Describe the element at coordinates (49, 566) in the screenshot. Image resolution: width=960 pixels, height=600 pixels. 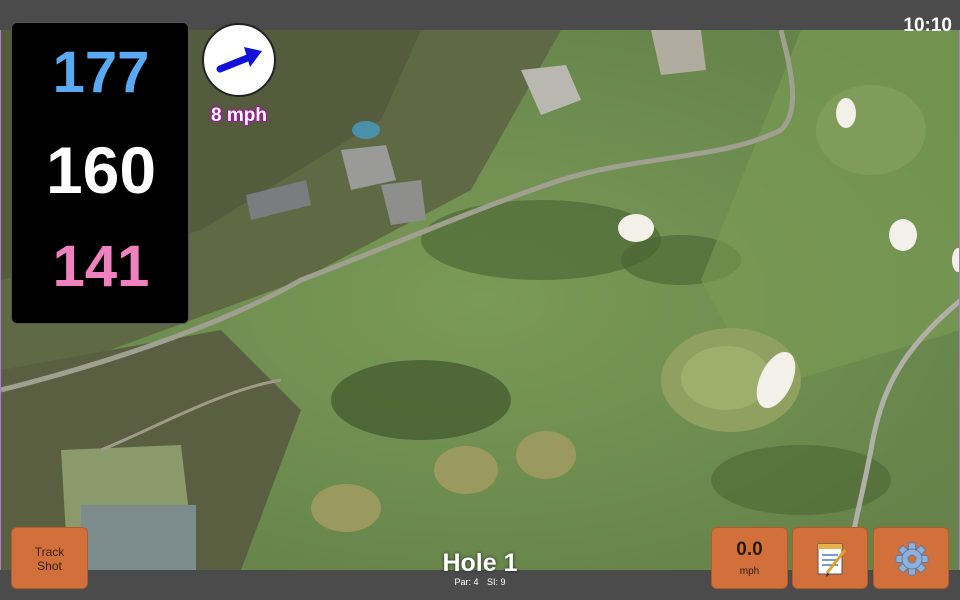
I see `track-shot-label-line2: Shot` at that location.